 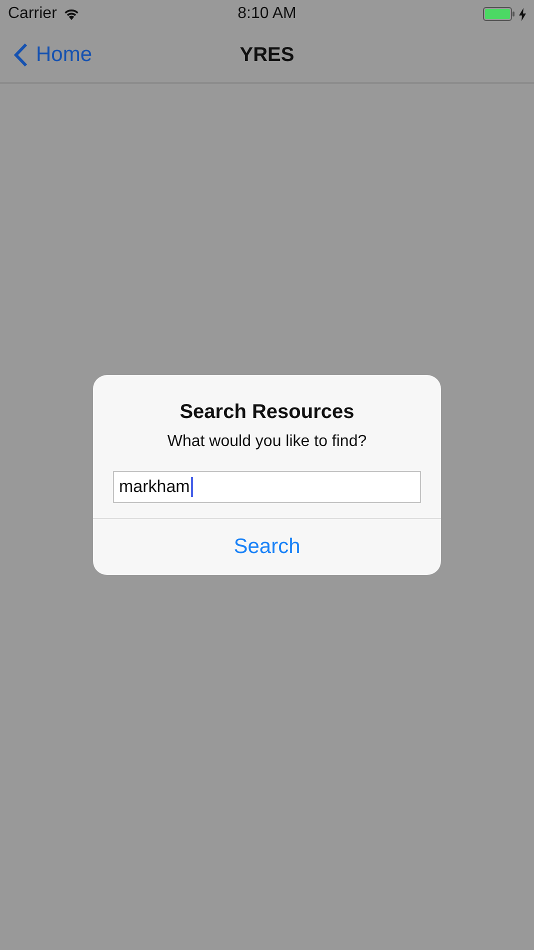 I want to click on chevron-left-icon, so click(x=21, y=55).